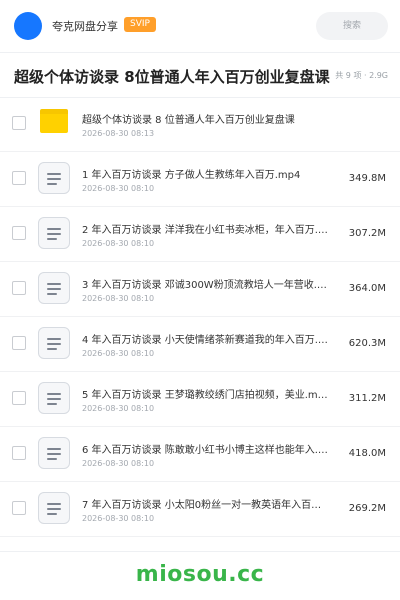  I want to click on file-size: 311.2M, so click(367, 398).